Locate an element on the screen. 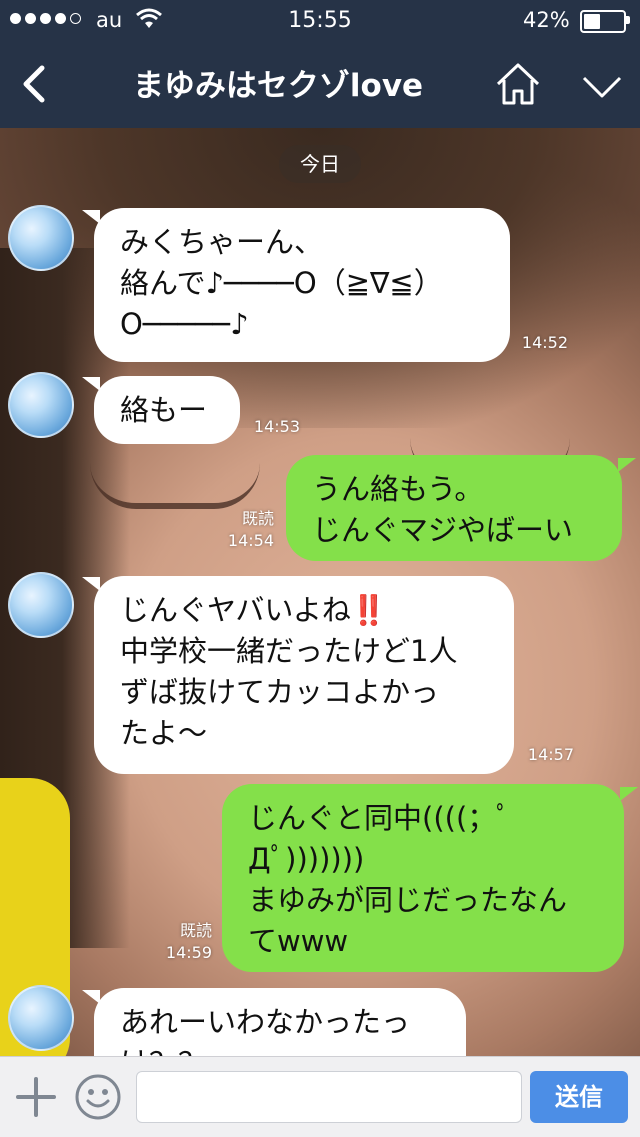  message-bubble-incoming: みくちゃーん、 絡んで♪────O（≧∇≦） O─────♪ is located at coordinates (302, 285).